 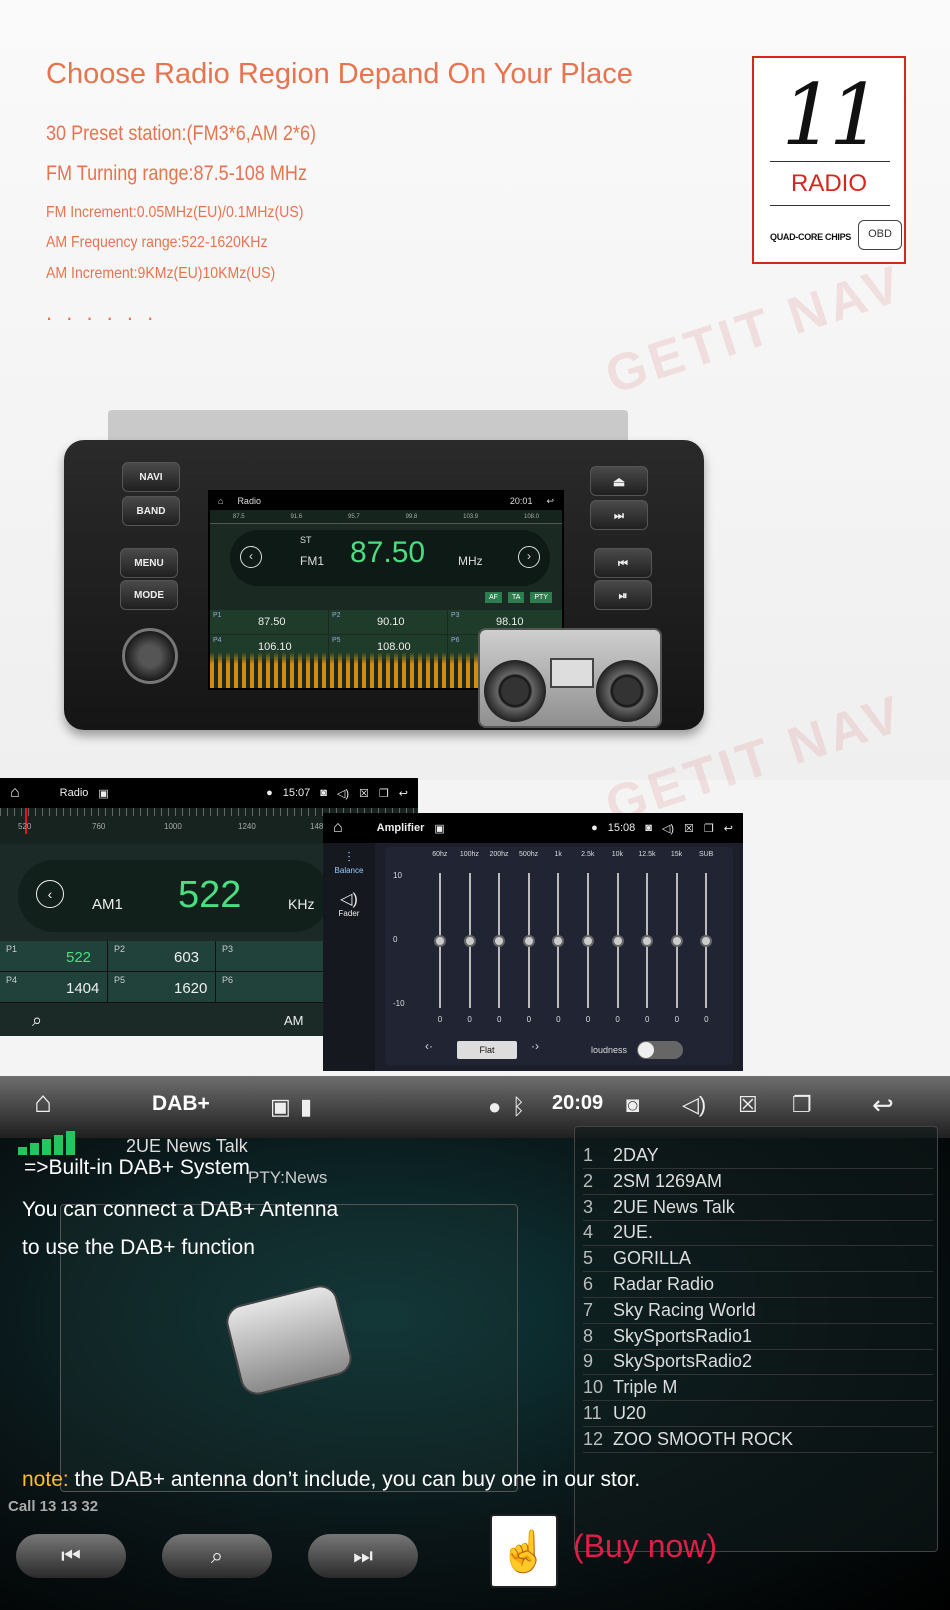 What do you see at coordinates (758, 1311) in the screenshot?
I see `station-list-item: 7 Sky Racing World` at bounding box center [758, 1311].